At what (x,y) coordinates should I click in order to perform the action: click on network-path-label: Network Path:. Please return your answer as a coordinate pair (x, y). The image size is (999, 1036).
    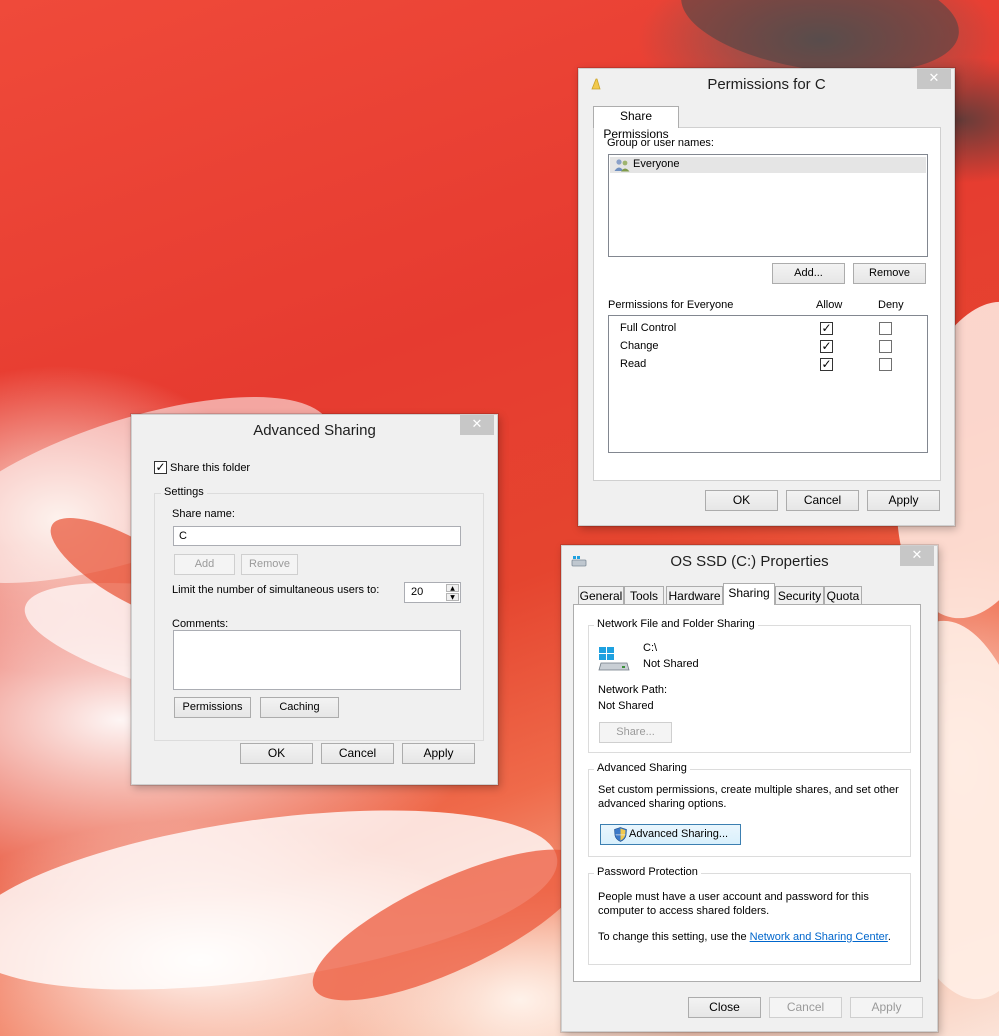
    Looking at the image, I should click on (633, 690).